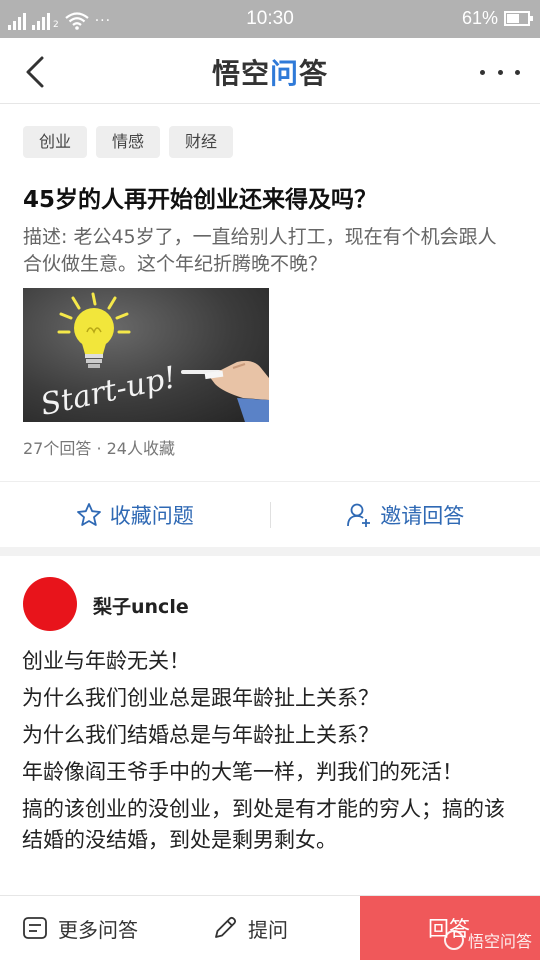  What do you see at coordinates (499, 941) in the screenshot?
I see `watermark-text: 悟空问答` at bounding box center [499, 941].